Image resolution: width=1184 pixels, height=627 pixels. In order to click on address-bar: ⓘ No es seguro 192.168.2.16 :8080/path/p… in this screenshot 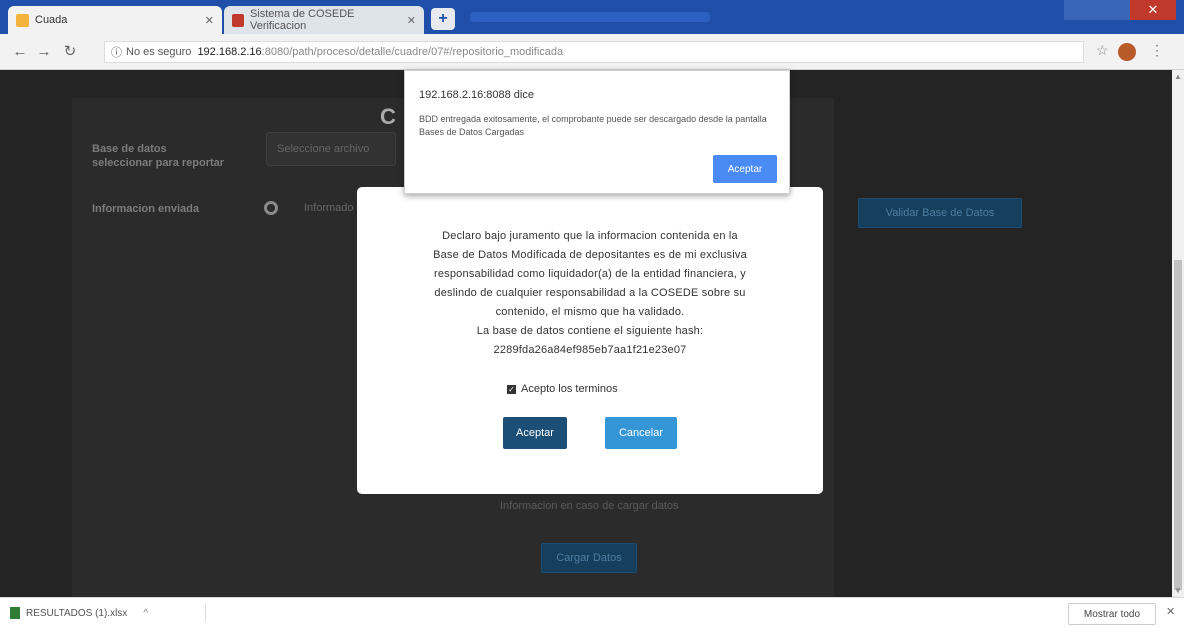, I will do `click(594, 52)`.